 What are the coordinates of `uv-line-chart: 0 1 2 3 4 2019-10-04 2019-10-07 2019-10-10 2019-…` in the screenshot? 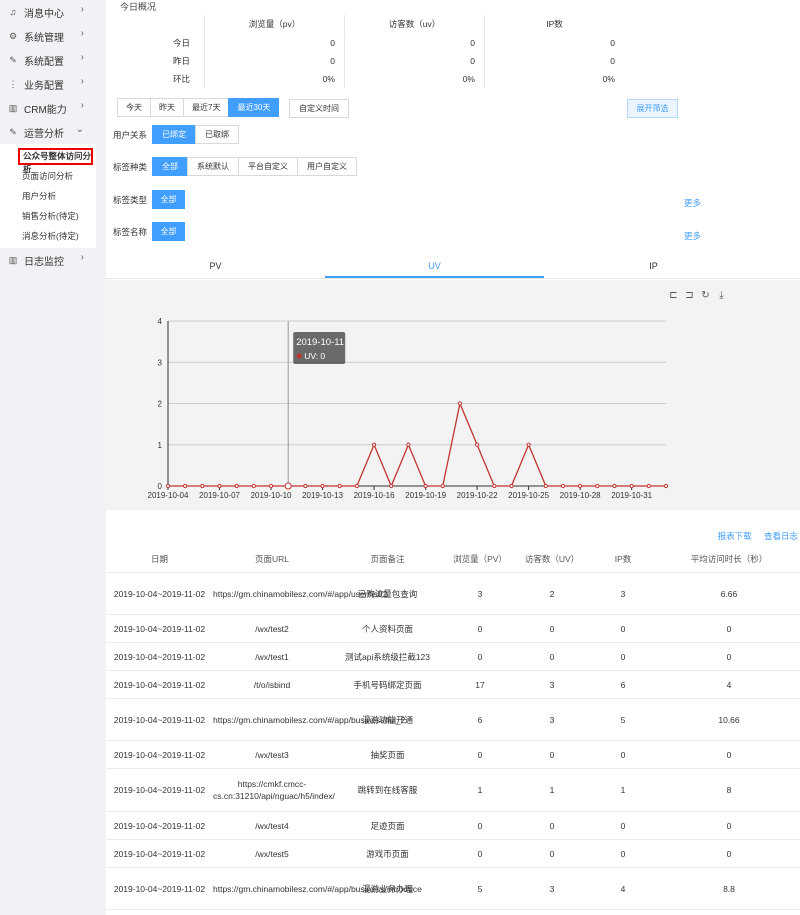 It's located at (408, 408).